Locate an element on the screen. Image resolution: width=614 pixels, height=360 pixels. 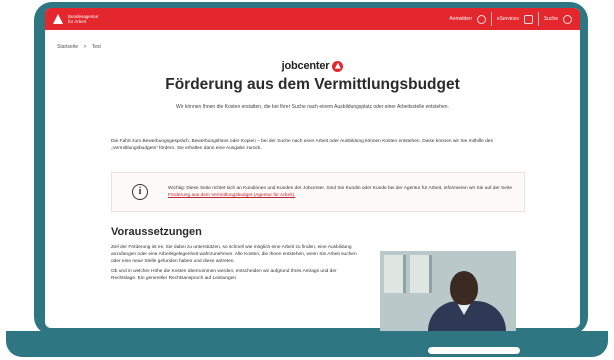
search-link: Suche is located at coordinates (551, 19).